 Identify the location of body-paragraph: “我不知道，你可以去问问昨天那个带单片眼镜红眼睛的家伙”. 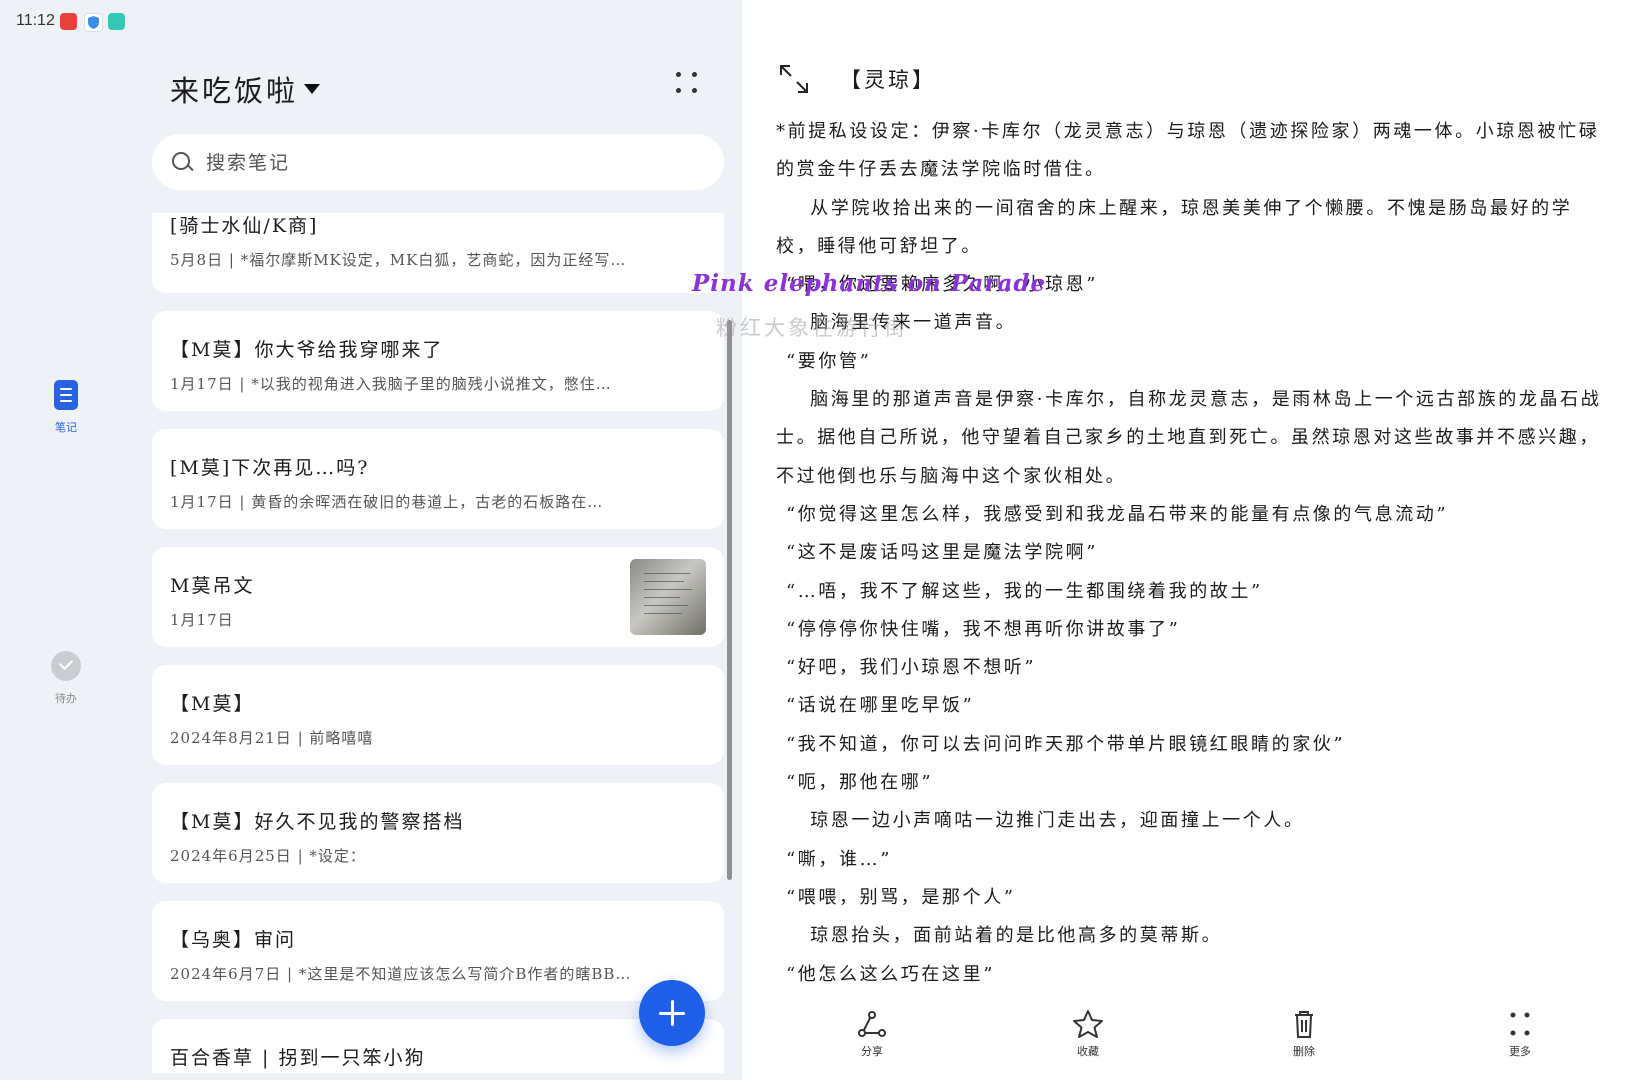
(1066, 744).